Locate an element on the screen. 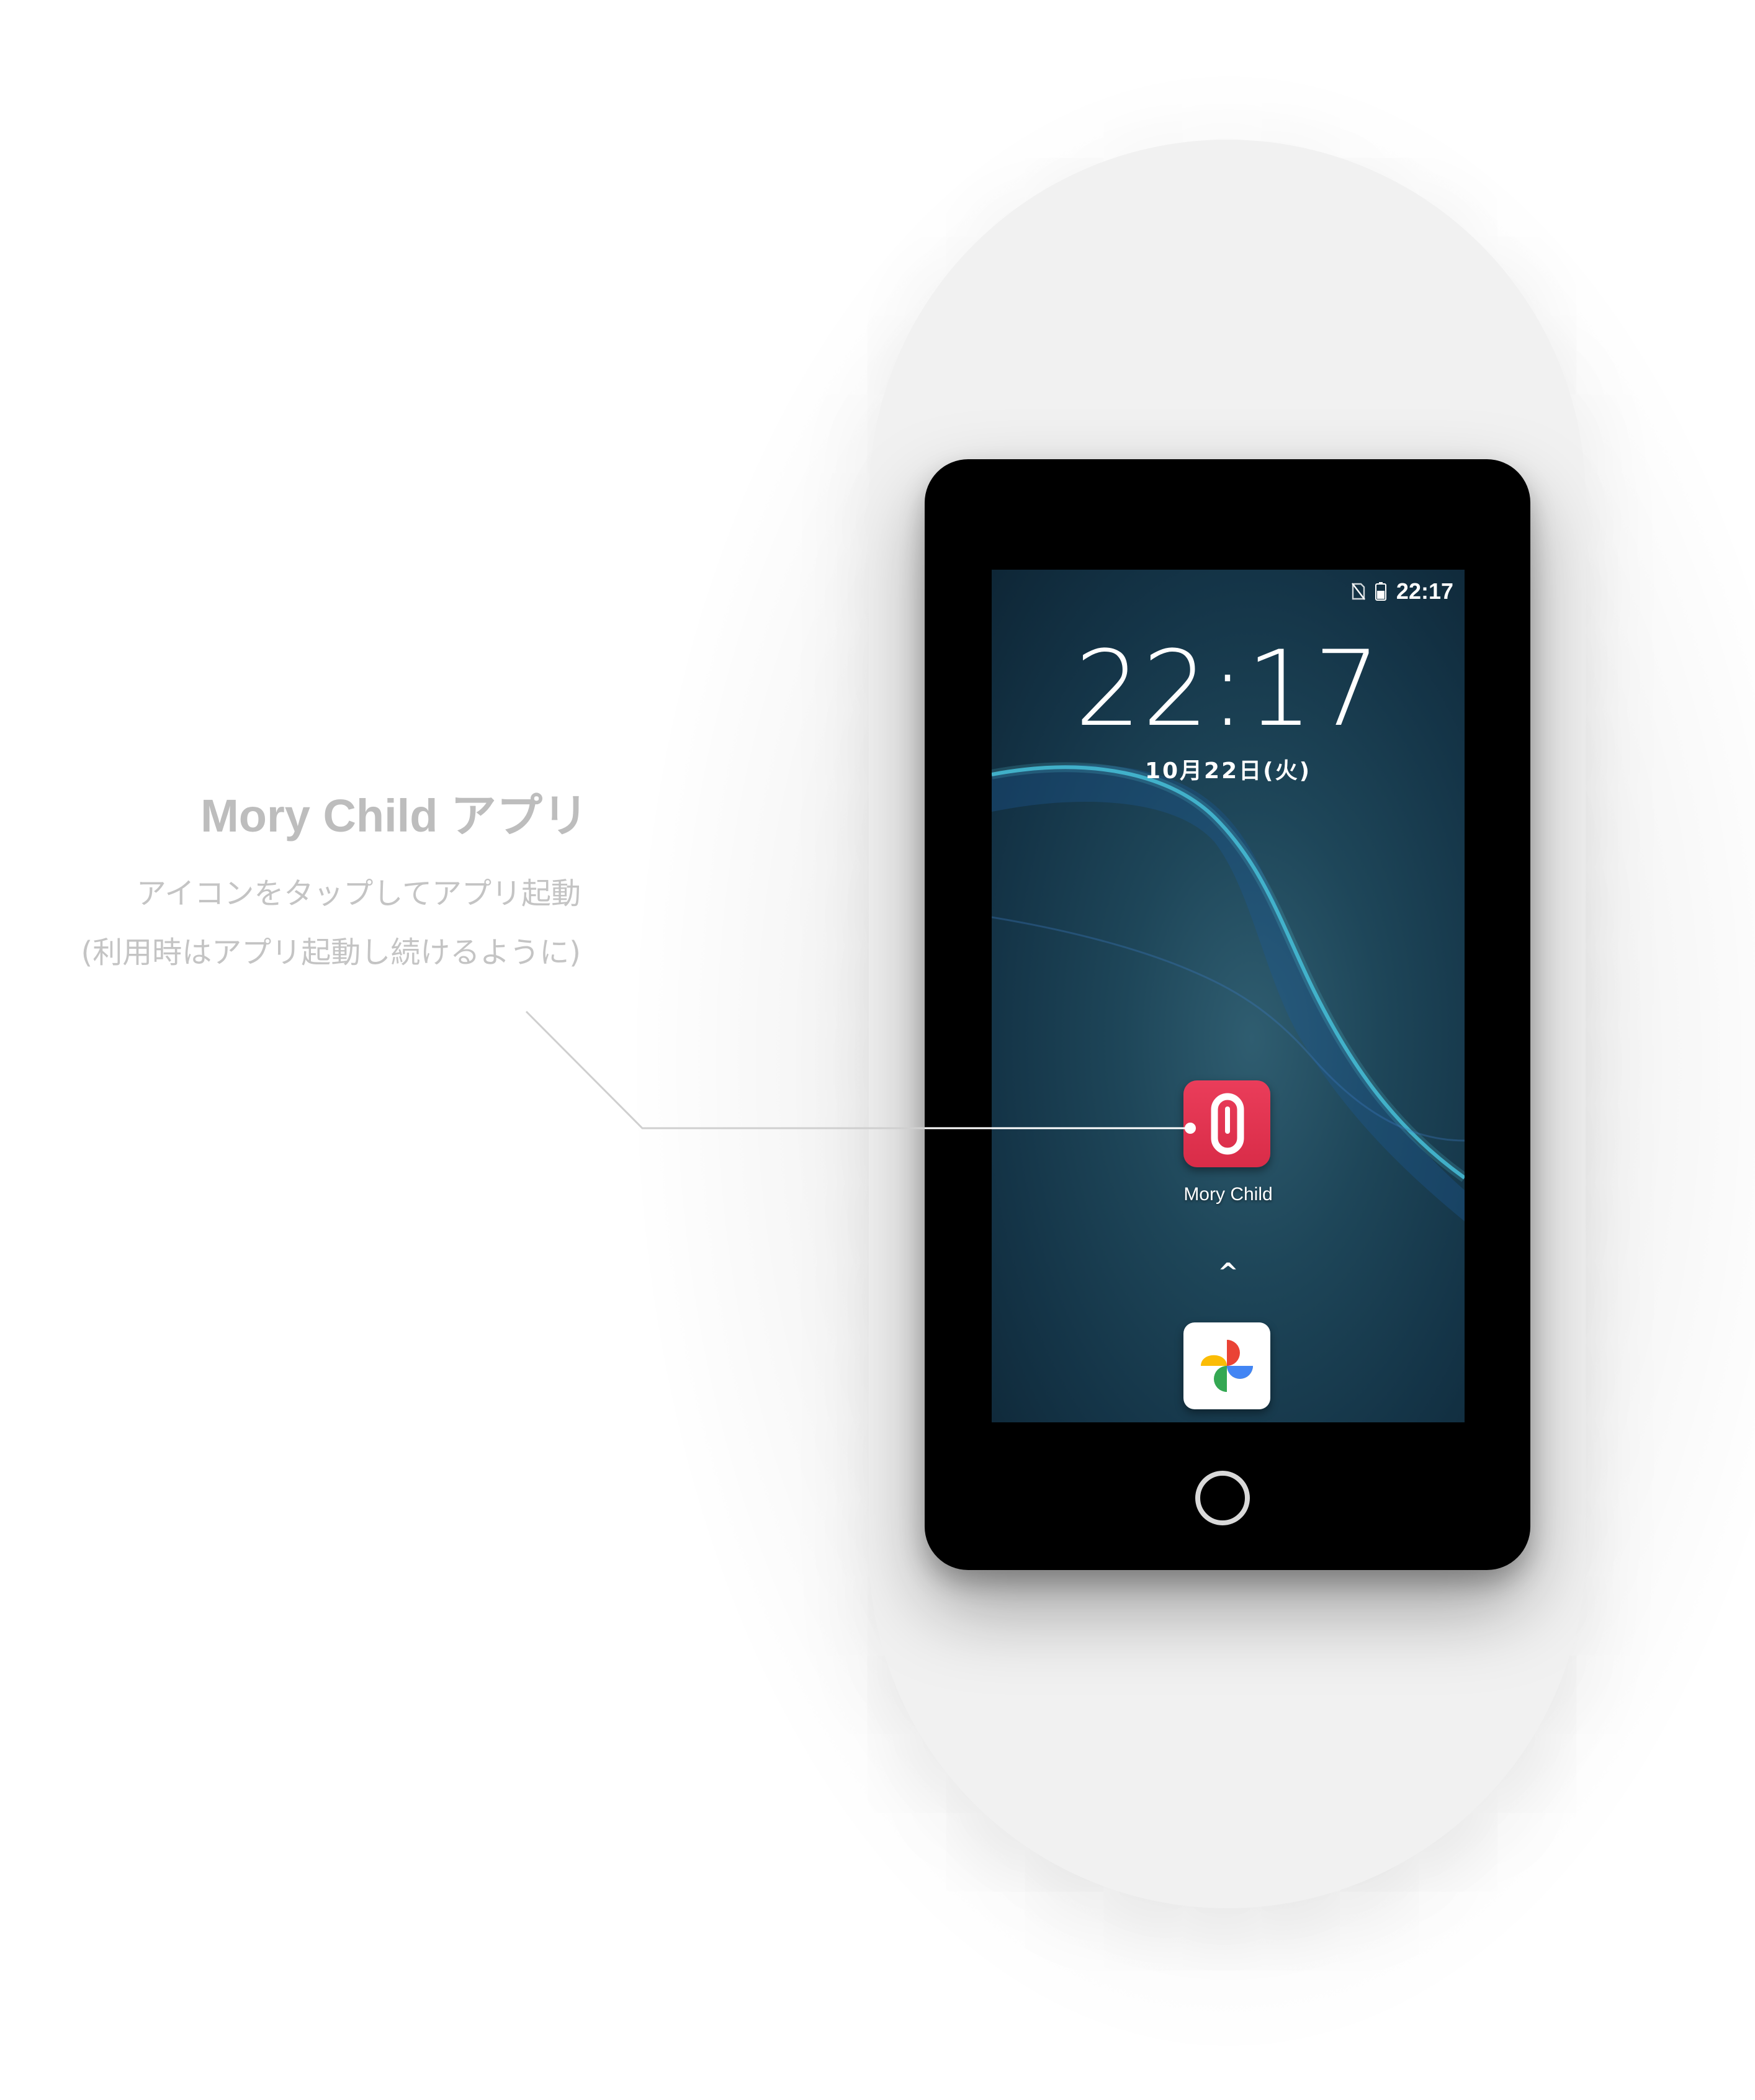 The image size is (1755, 2100). status-bar: 22:17 is located at coordinates (1402, 591).